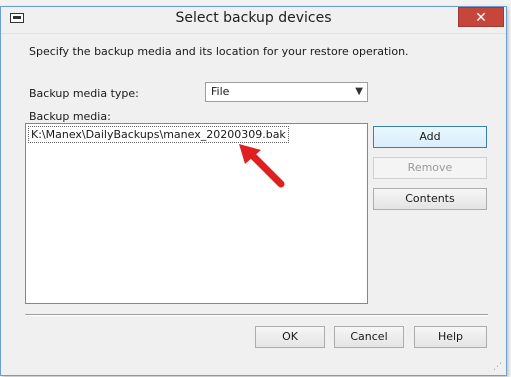 The image size is (511, 377). What do you see at coordinates (290, 337) in the screenshot?
I see `ok-button: OK` at bounding box center [290, 337].